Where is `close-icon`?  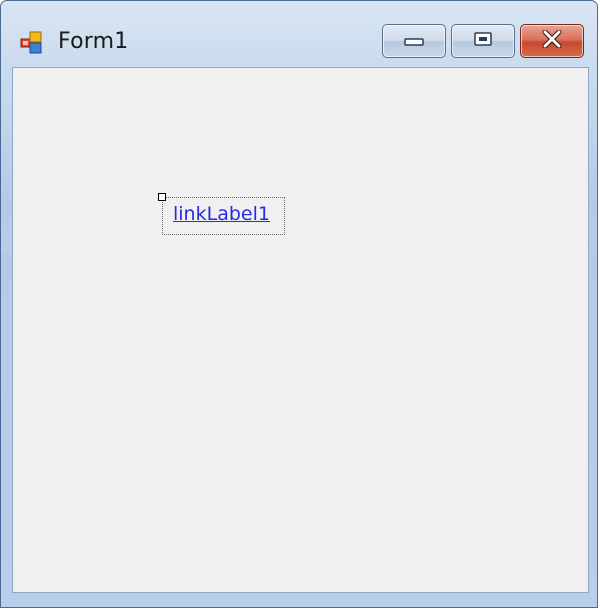
close-icon is located at coordinates (552, 40).